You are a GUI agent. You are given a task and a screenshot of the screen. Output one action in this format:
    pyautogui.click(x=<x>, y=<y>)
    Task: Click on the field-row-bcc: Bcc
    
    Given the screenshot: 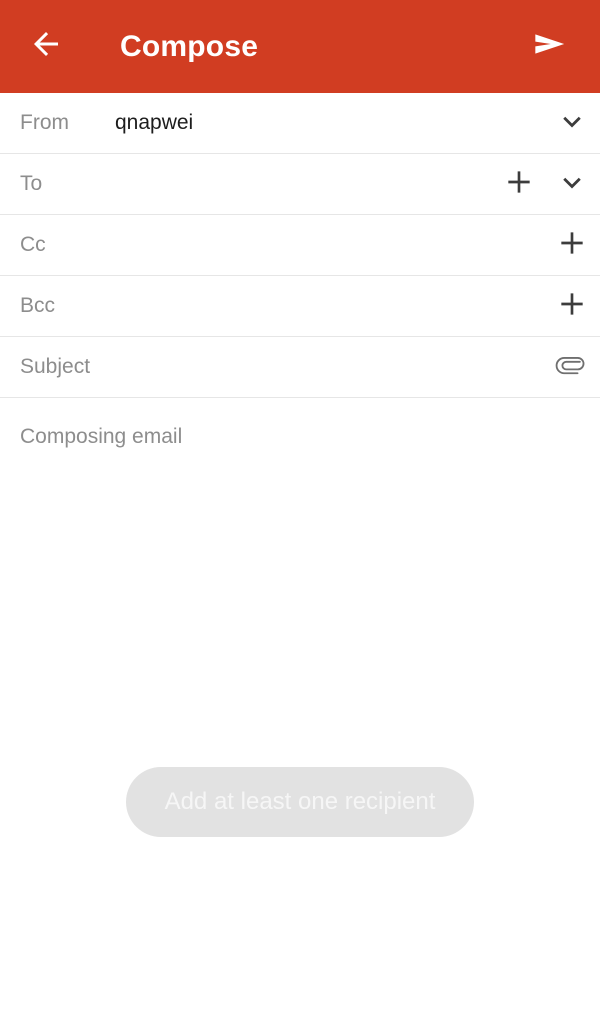 What is the action you would take?
    pyautogui.click(x=300, y=306)
    